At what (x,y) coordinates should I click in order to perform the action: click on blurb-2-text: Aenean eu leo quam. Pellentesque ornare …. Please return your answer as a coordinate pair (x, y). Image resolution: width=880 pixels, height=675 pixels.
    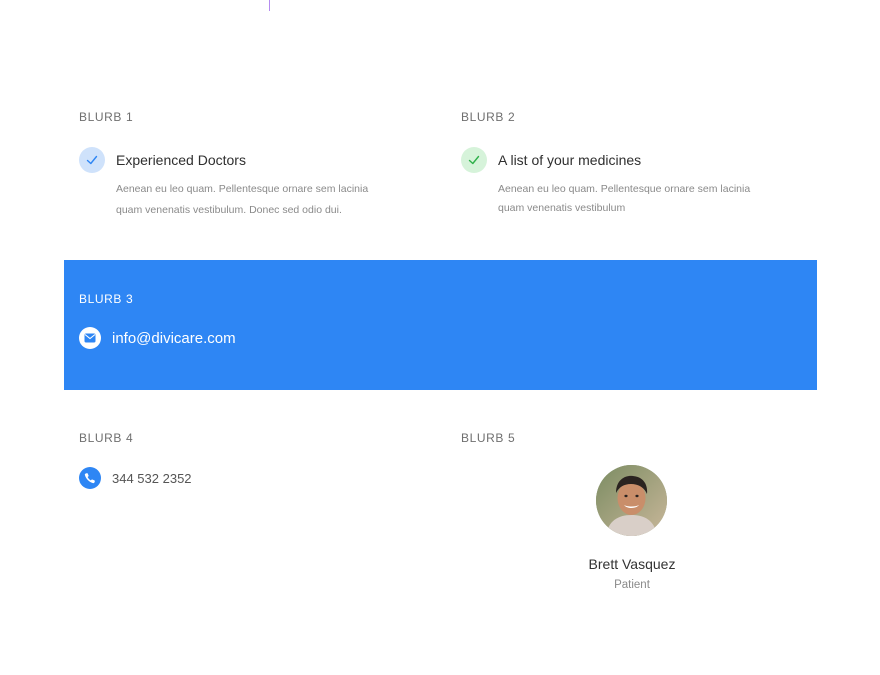
    Looking at the image, I should click on (649, 199).